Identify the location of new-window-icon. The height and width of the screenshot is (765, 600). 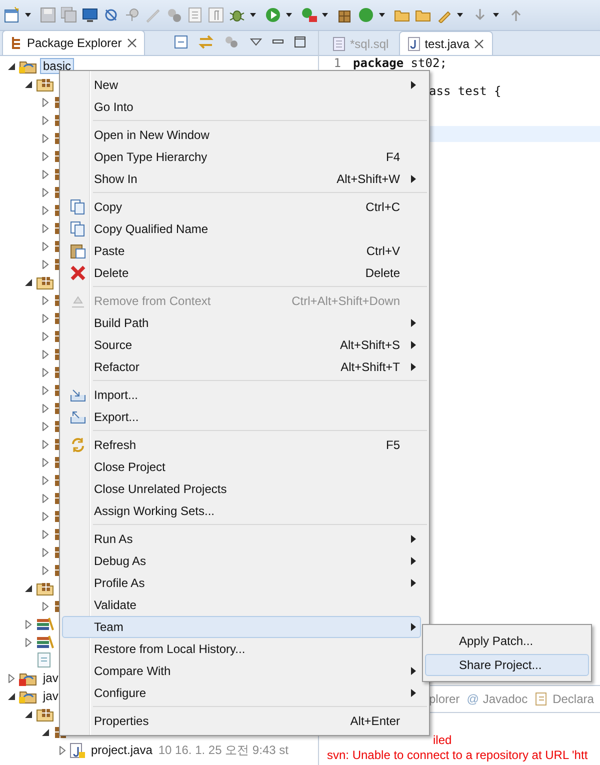
(12, 15).